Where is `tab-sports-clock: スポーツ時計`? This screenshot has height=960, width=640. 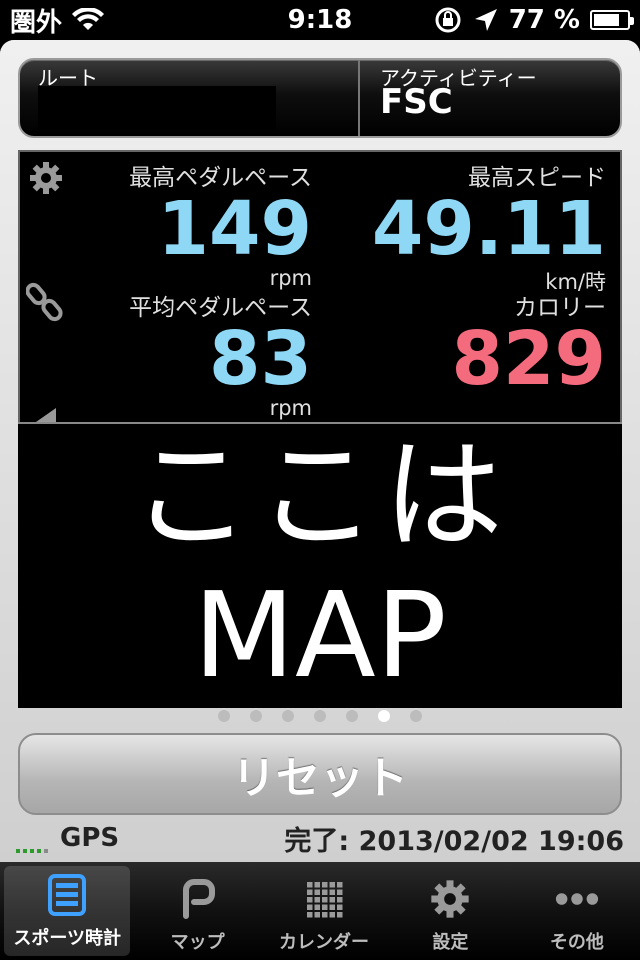
tab-sports-clock: スポーツ時計 is located at coordinates (67, 911).